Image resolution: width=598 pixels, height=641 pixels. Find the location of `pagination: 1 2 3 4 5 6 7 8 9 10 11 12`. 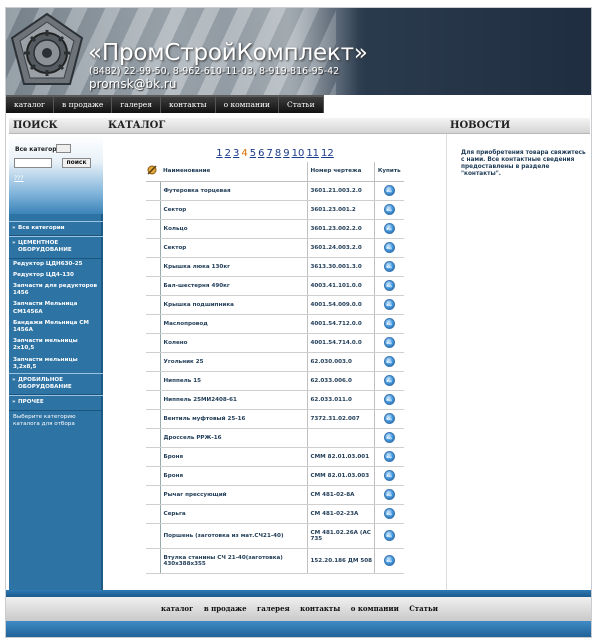

pagination: 1 2 3 4 5 6 7 8 9 10 11 12 is located at coordinates (275, 153).